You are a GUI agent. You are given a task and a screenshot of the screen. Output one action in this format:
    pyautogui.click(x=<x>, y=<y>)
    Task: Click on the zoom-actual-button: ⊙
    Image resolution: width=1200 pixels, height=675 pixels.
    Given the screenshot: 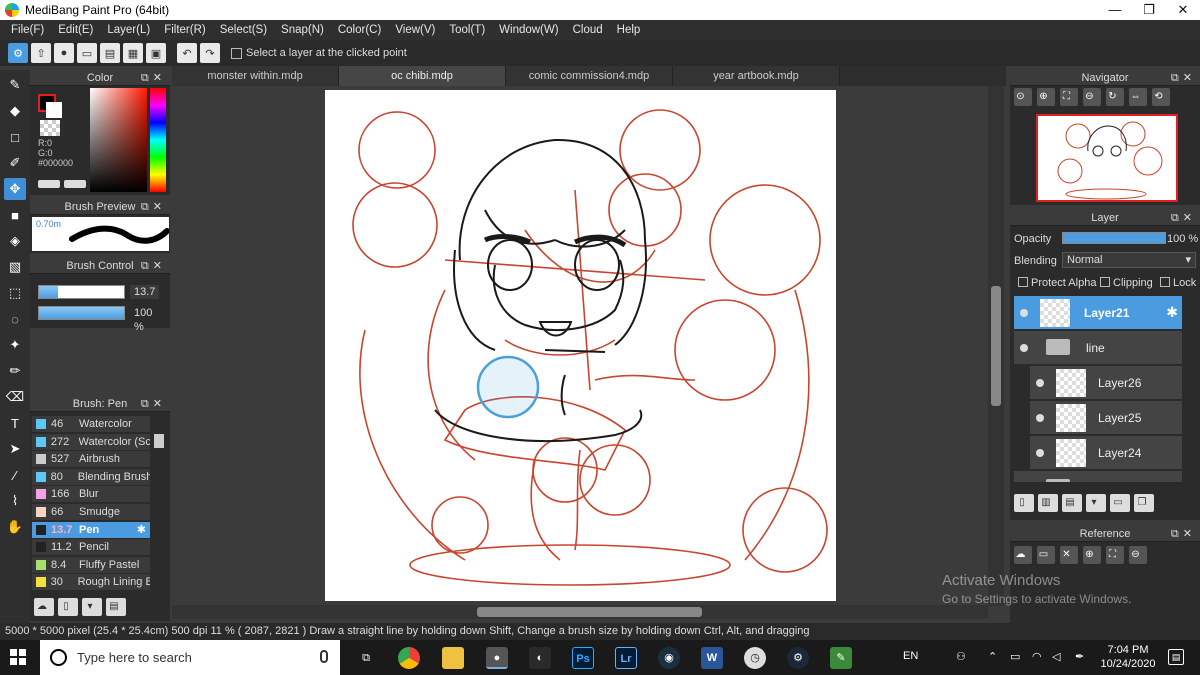 What is the action you would take?
    pyautogui.click(x=1023, y=97)
    